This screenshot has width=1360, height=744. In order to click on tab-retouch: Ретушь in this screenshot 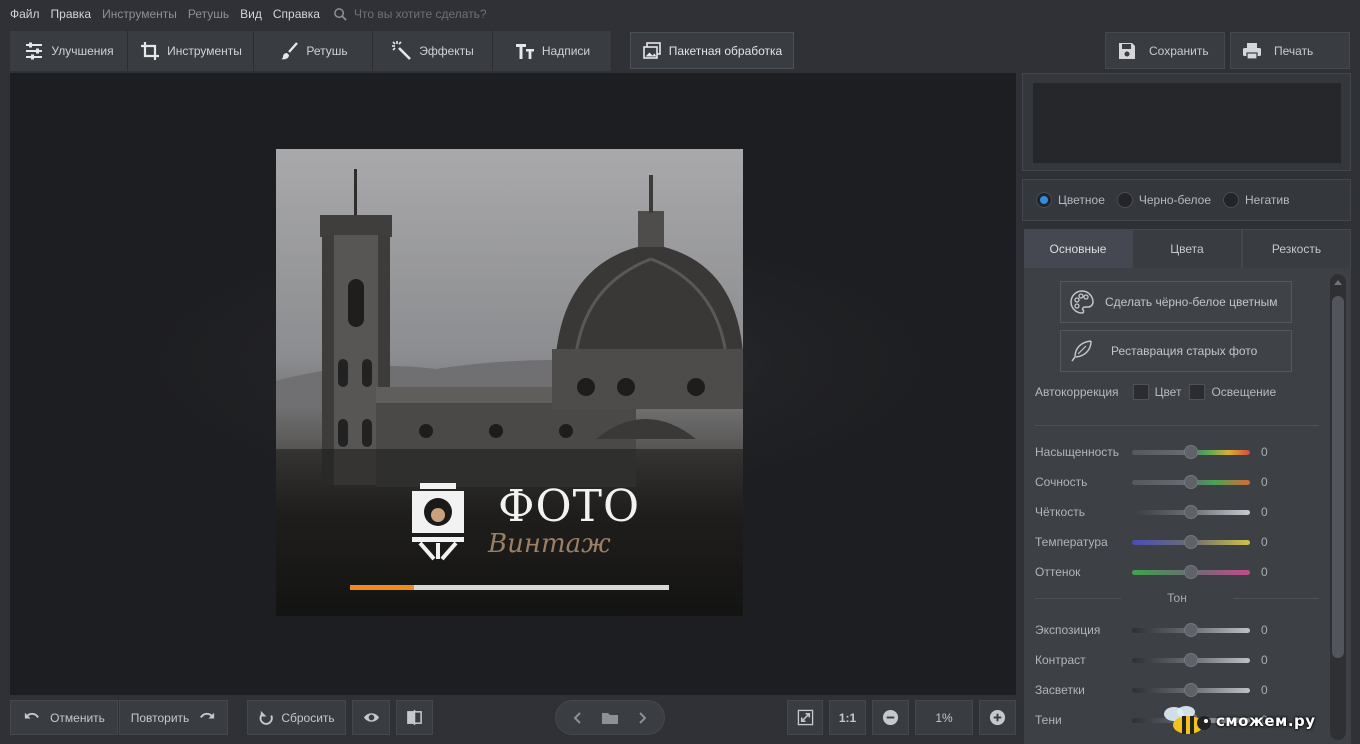, I will do `click(313, 51)`.